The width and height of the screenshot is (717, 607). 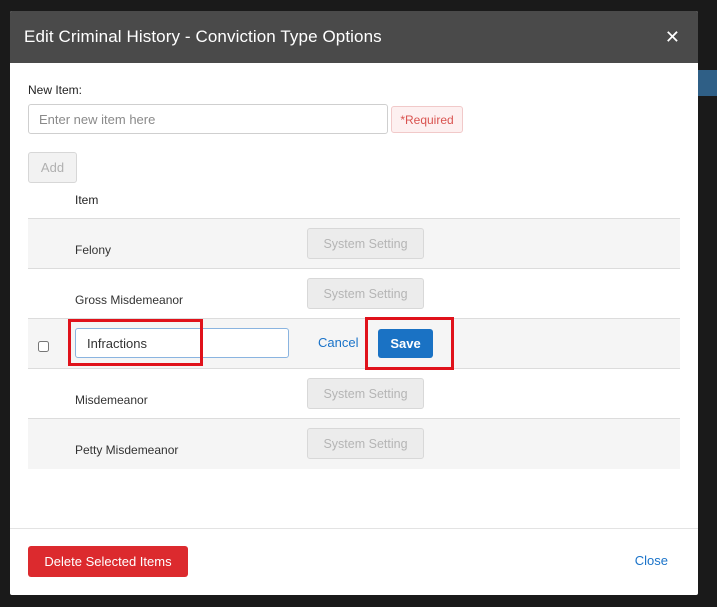 I want to click on item-name: Petty Misdemeanor, so click(x=127, y=450).